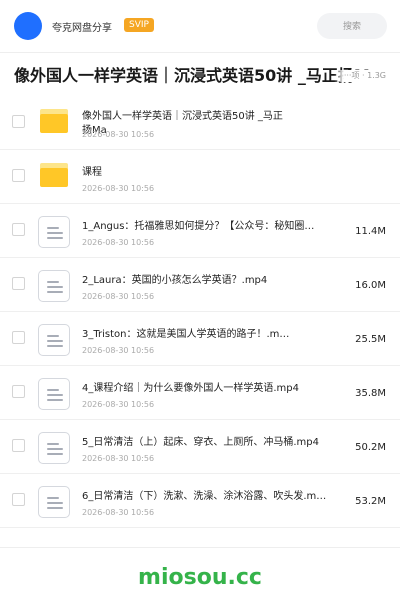  Describe the element at coordinates (200, 442) in the screenshot. I see `file-name: 5_日常清洁（上）起床、穿衣、上厕所、冲马桶.mp4` at that location.